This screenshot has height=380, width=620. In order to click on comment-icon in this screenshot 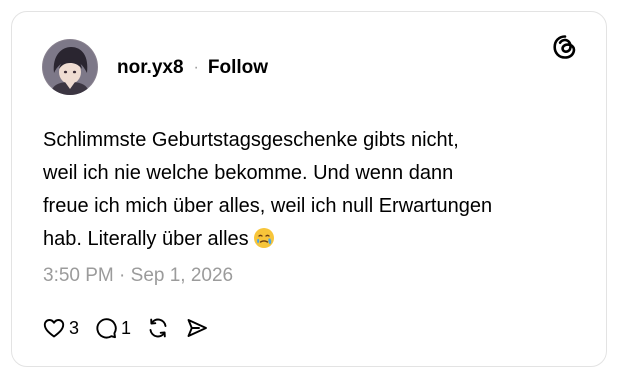, I will do `click(106, 328)`.